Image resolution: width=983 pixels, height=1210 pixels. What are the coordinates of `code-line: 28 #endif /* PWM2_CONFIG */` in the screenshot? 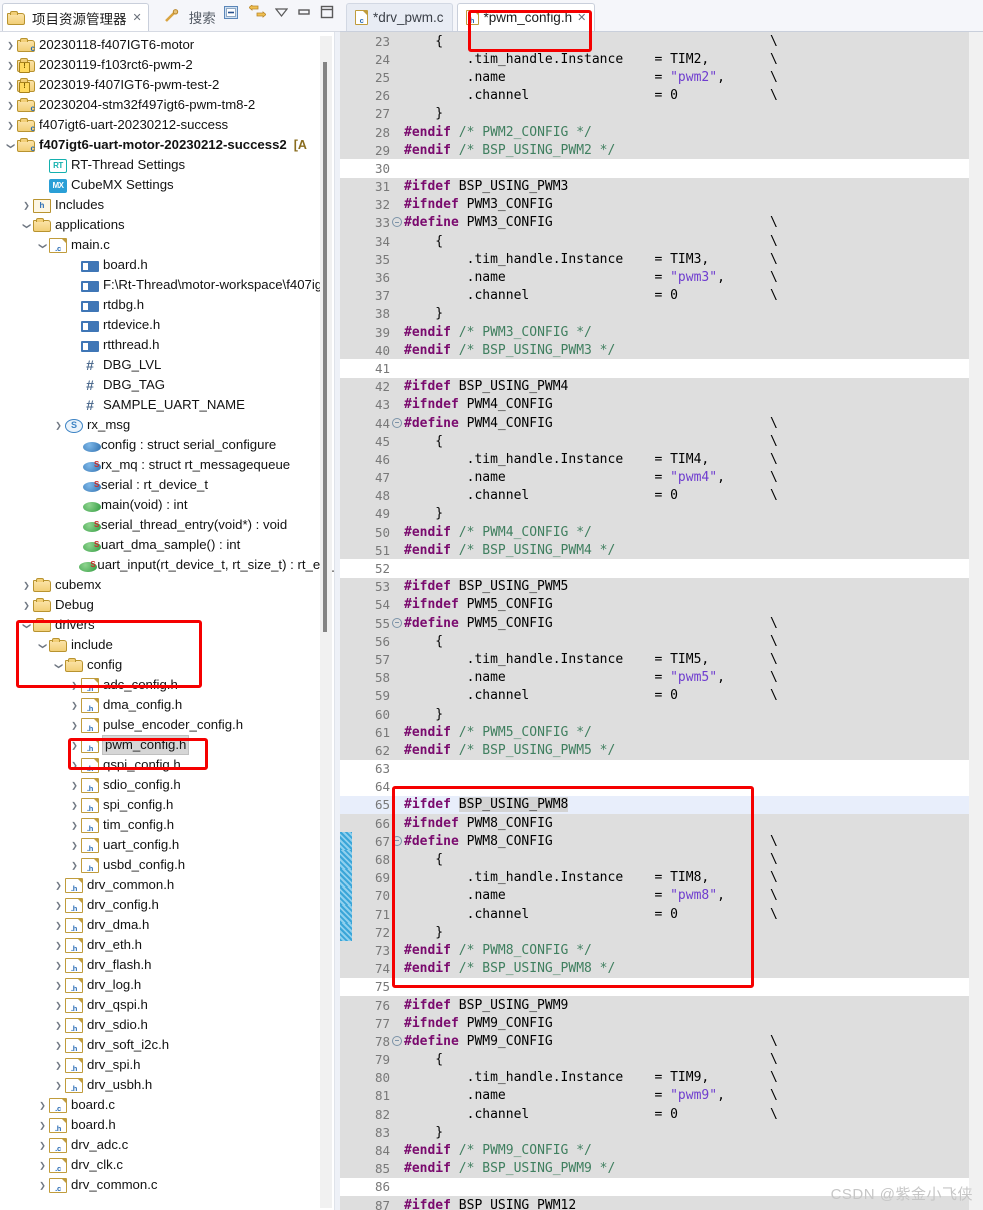 It's located at (661, 132).